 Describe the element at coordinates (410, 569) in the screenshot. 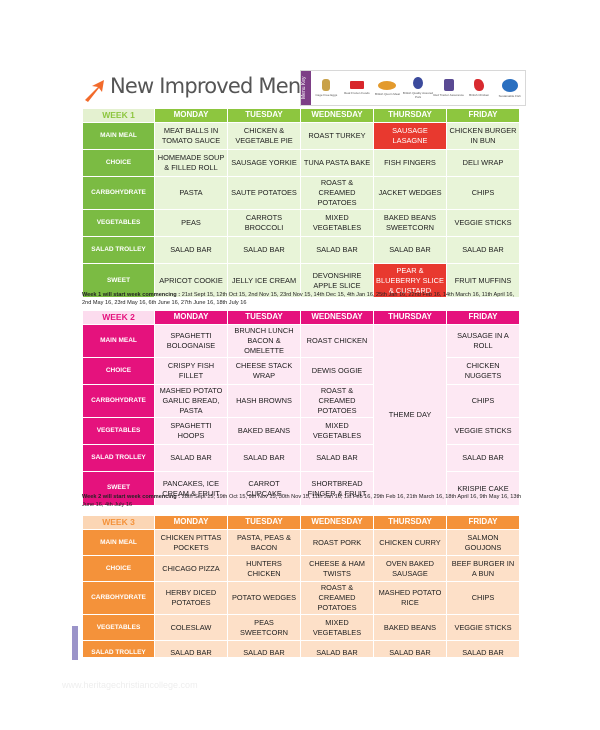

I see `menu-cell: OVEN BAKED SAUSAGE` at that location.